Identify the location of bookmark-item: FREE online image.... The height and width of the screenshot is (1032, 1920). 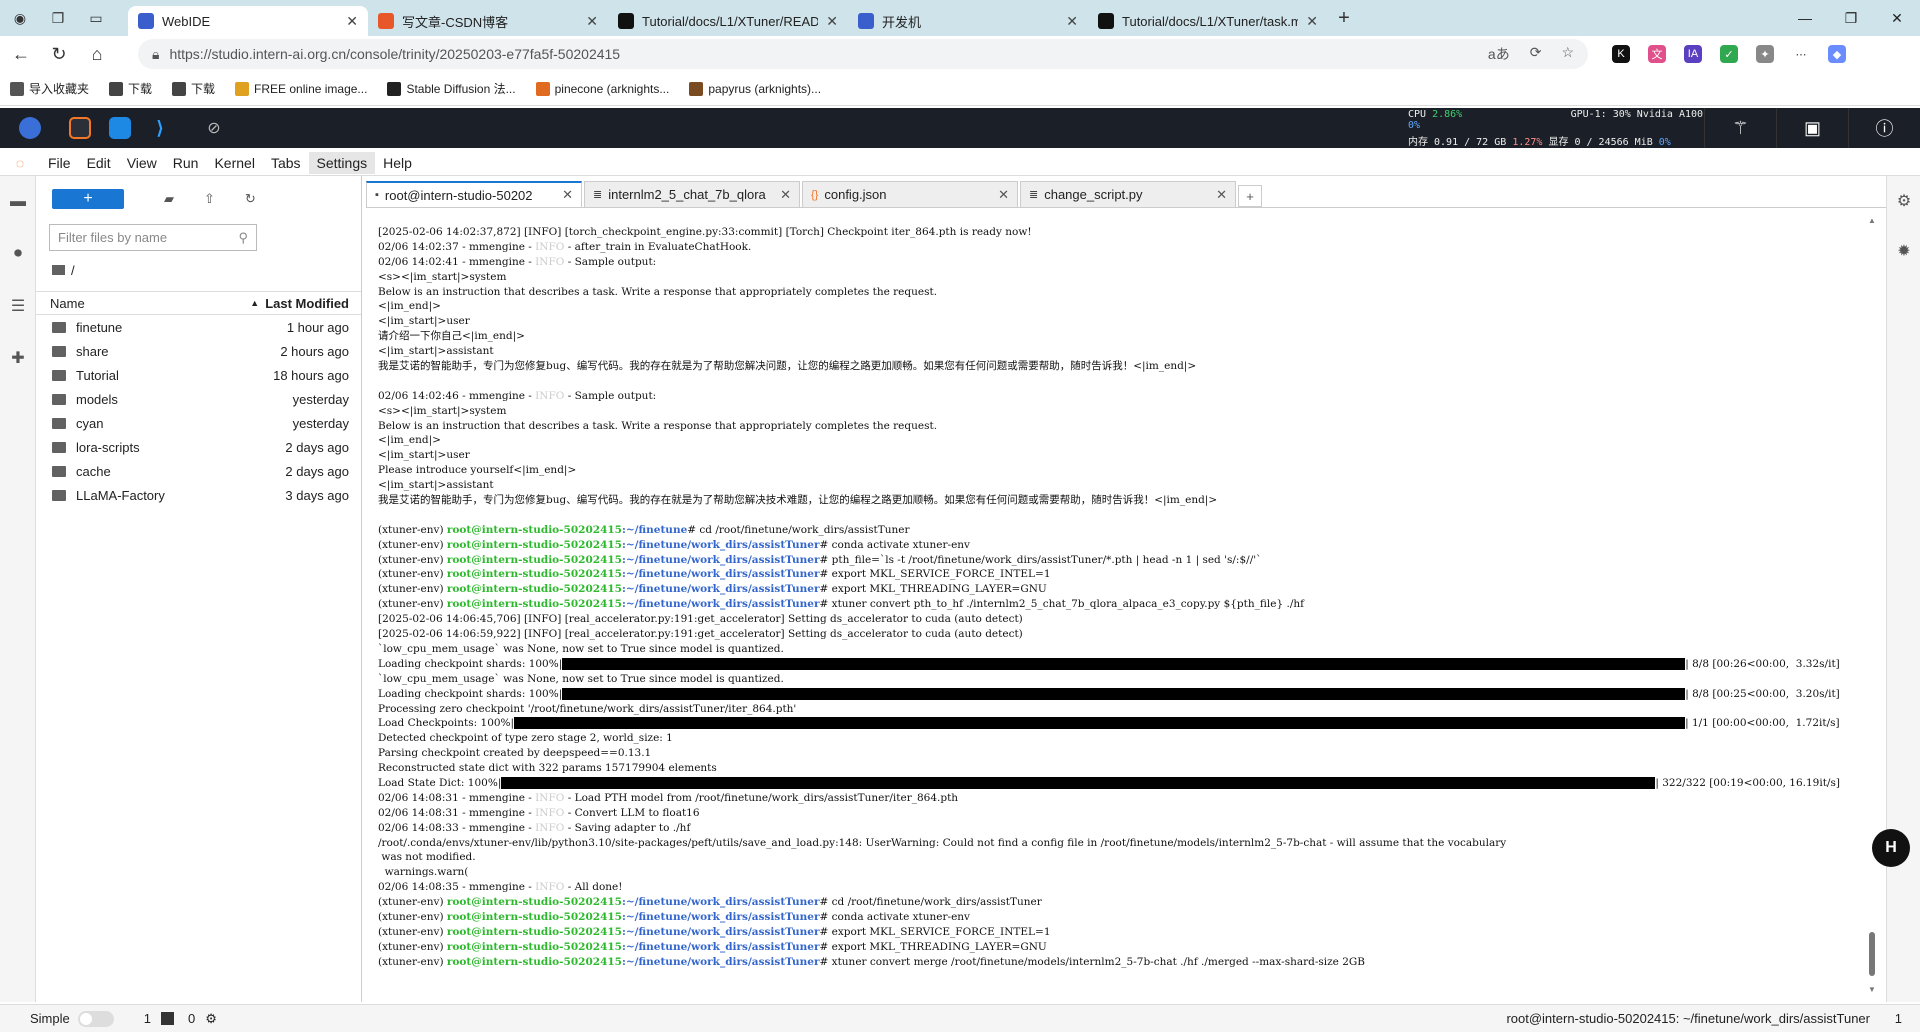
(301, 88).